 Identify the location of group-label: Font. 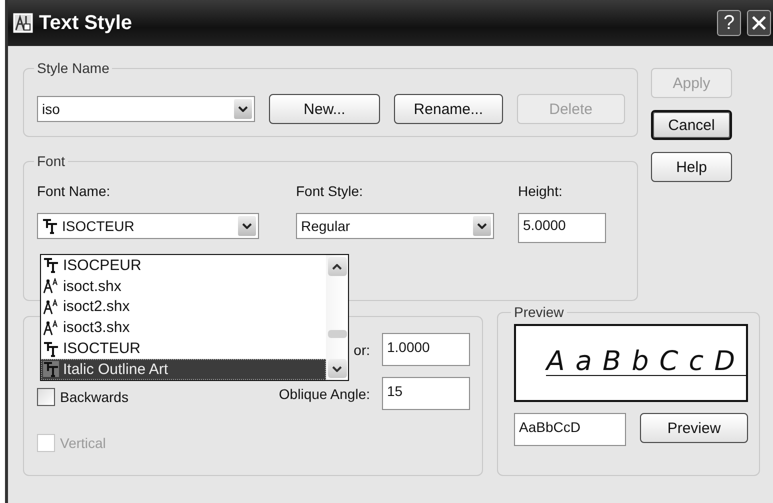
(51, 161).